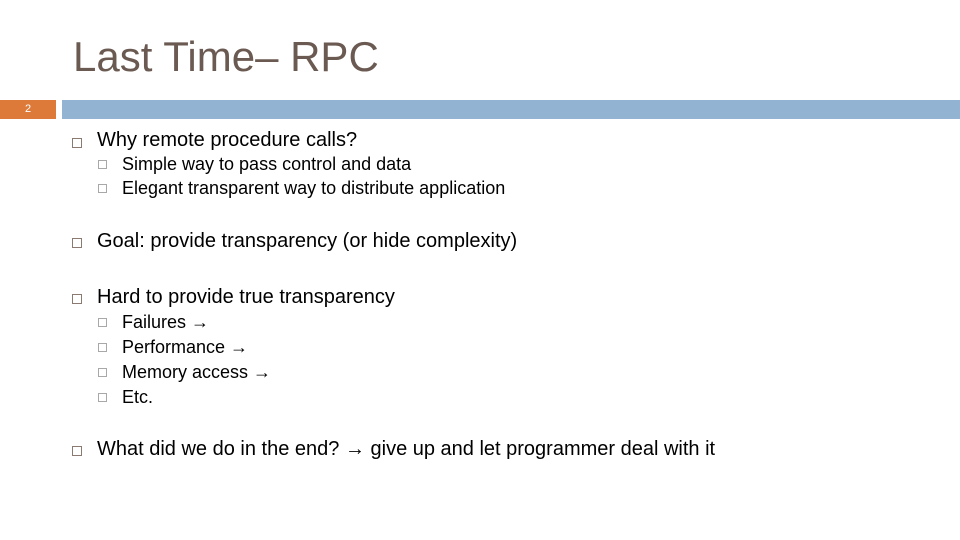 This screenshot has width=960, height=540. I want to click on slide-title: Last Time– RPC, so click(226, 56).